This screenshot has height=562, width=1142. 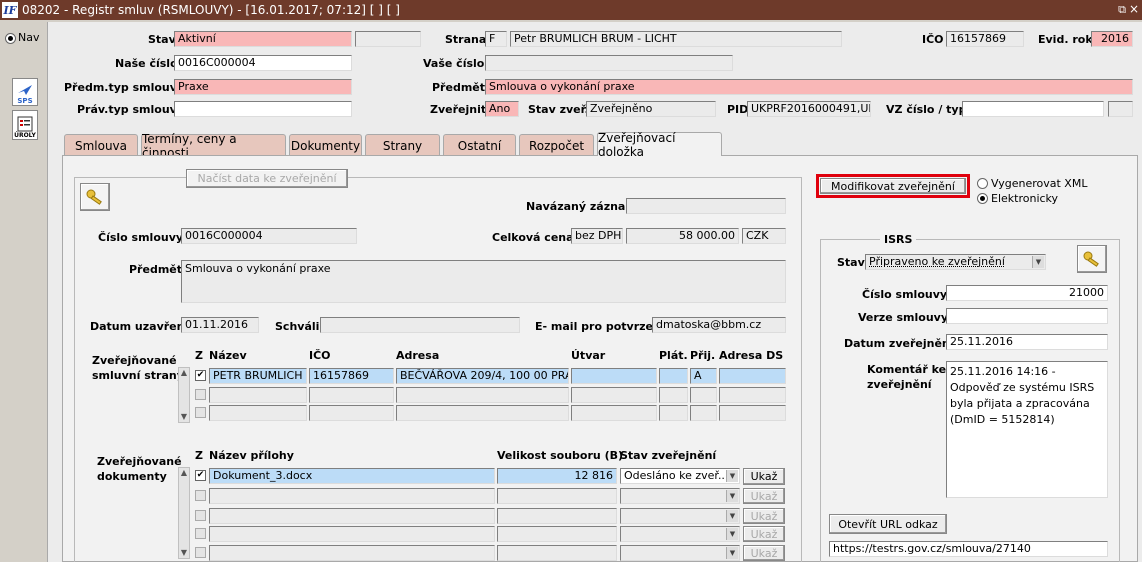 I want to click on tab-ostatni: Ostatní, so click(x=479, y=145).